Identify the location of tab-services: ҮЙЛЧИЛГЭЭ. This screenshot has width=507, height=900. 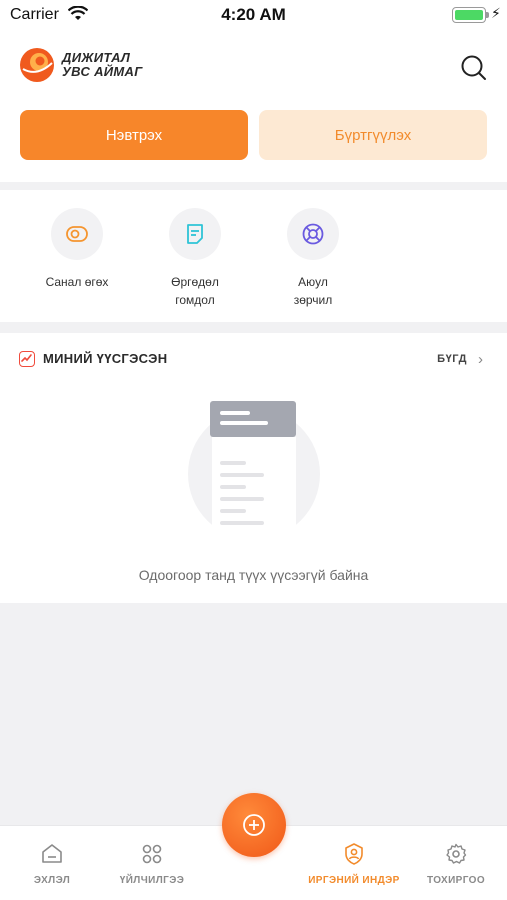
(152, 864).